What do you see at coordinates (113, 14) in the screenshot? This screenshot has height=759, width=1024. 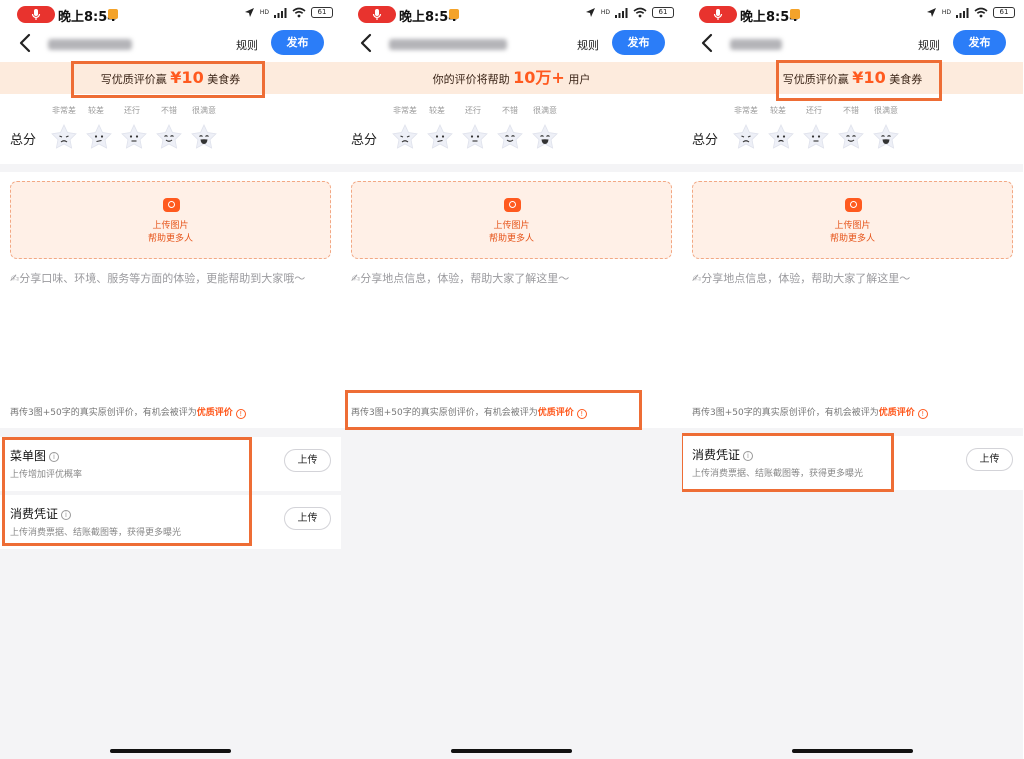 I see `app-notification-icon` at bounding box center [113, 14].